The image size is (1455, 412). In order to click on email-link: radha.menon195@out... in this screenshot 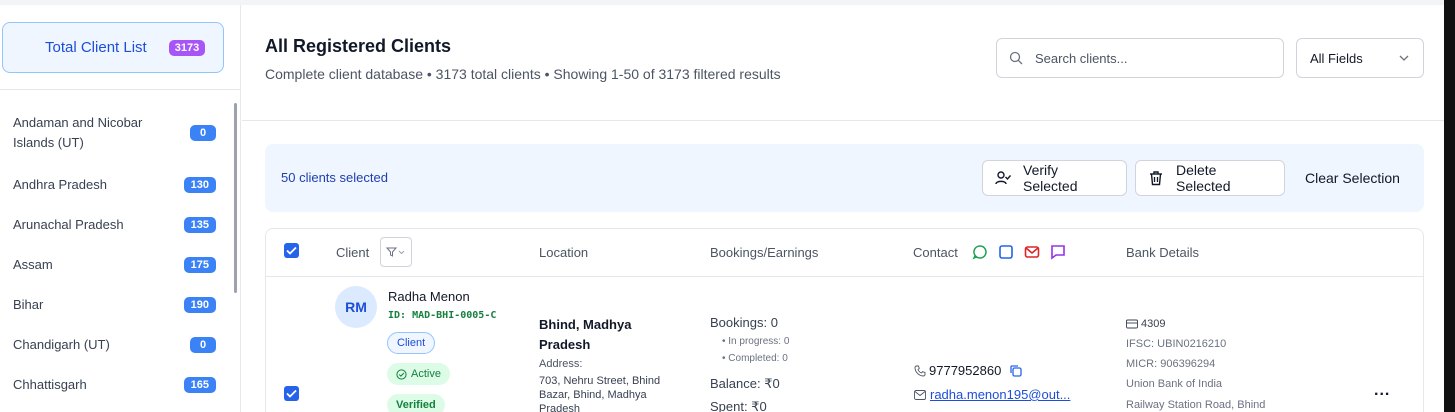, I will do `click(1000, 394)`.